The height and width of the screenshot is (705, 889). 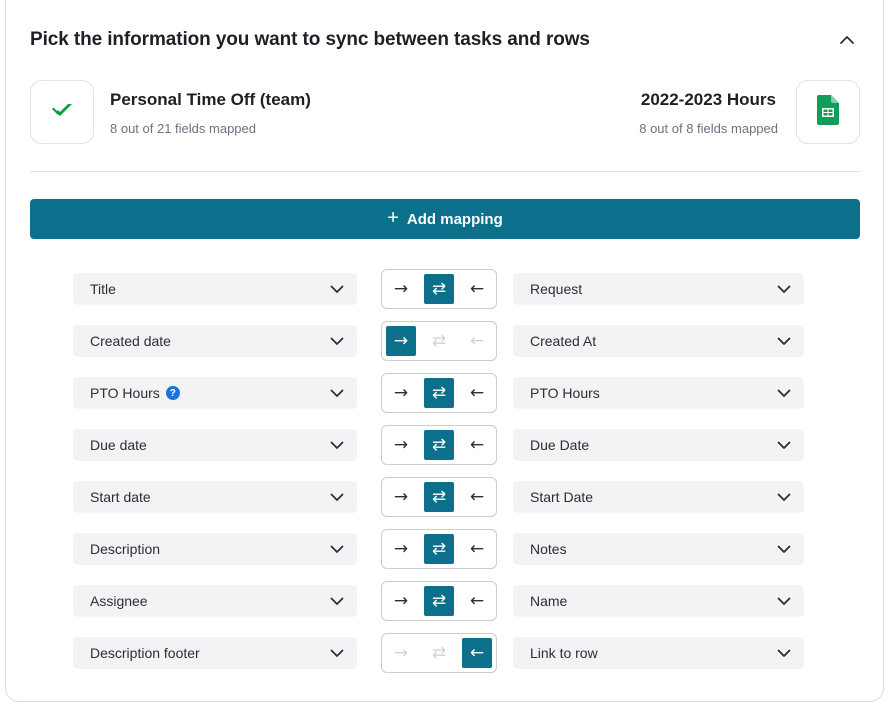 I want to click on divider, so click(x=445, y=171).